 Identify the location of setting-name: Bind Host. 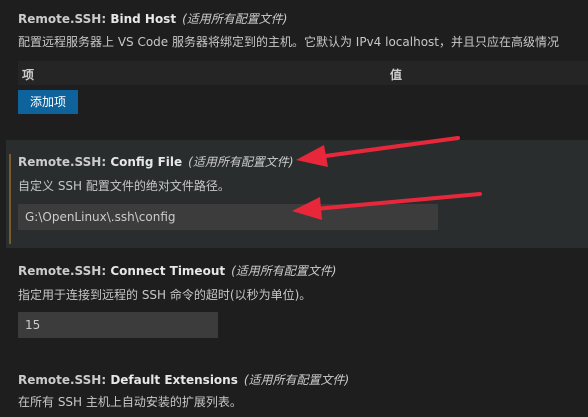
(143, 19).